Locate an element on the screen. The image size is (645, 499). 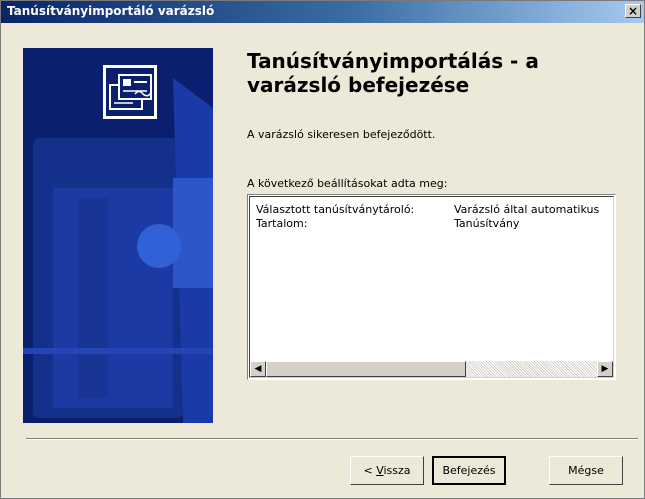
back-button: < Vissza is located at coordinates (387, 470).